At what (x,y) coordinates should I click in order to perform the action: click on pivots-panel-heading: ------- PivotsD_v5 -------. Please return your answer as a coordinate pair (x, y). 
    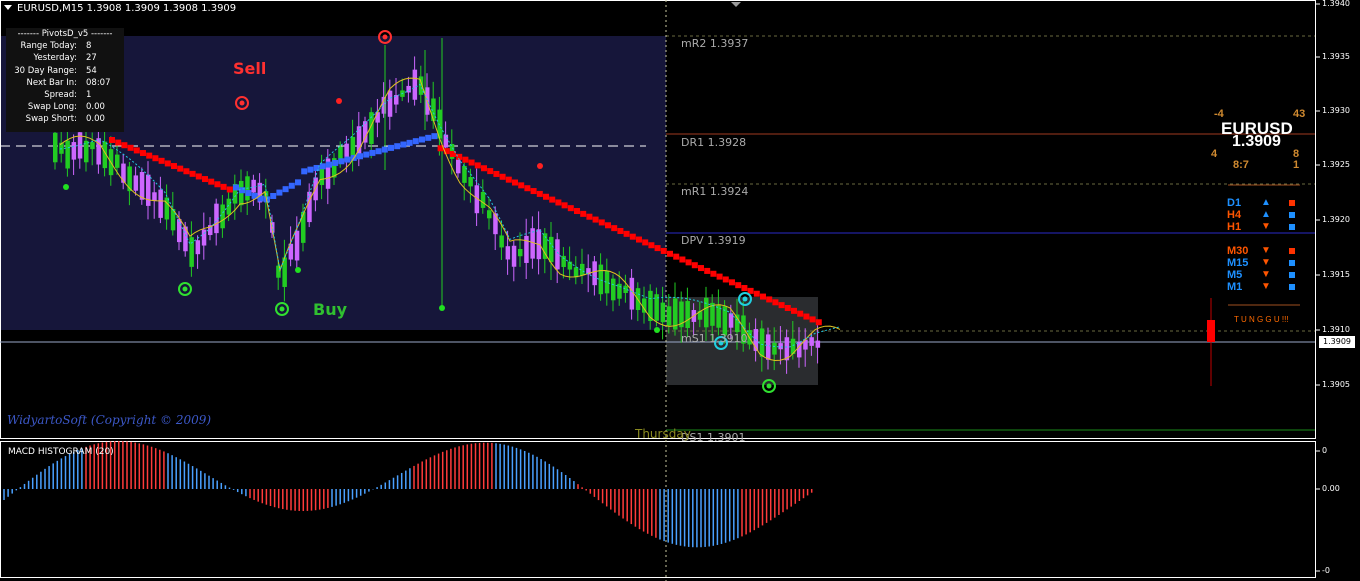
    Looking at the image, I should click on (65, 34).